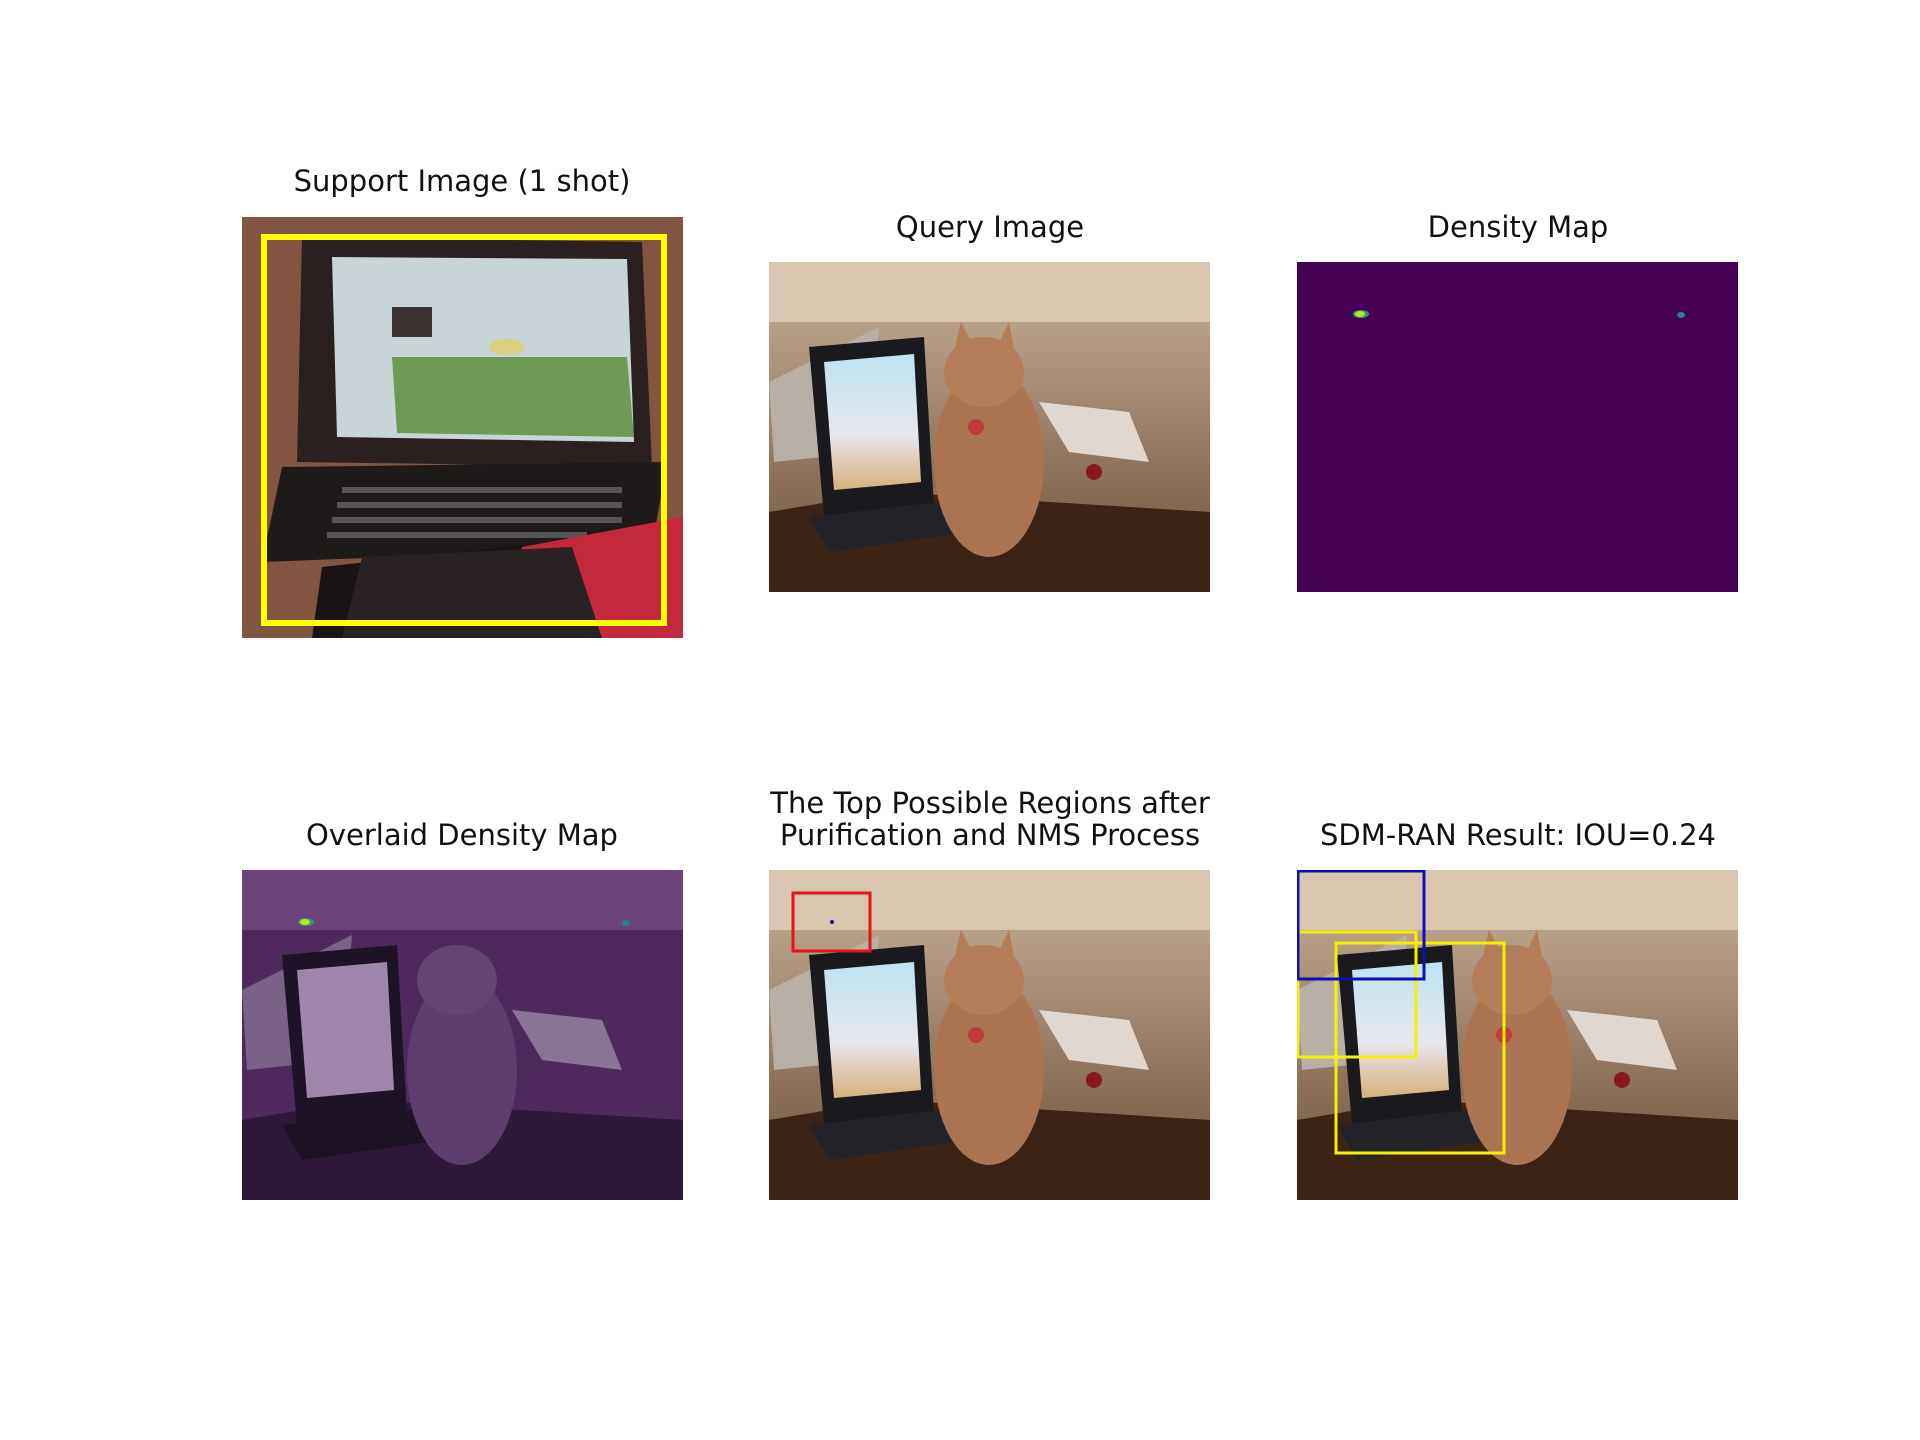  What do you see at coordinates (462, 181) in the screenshot?
I see `support-title: Support Image (1 shot)` at bounding box center [462, 181].